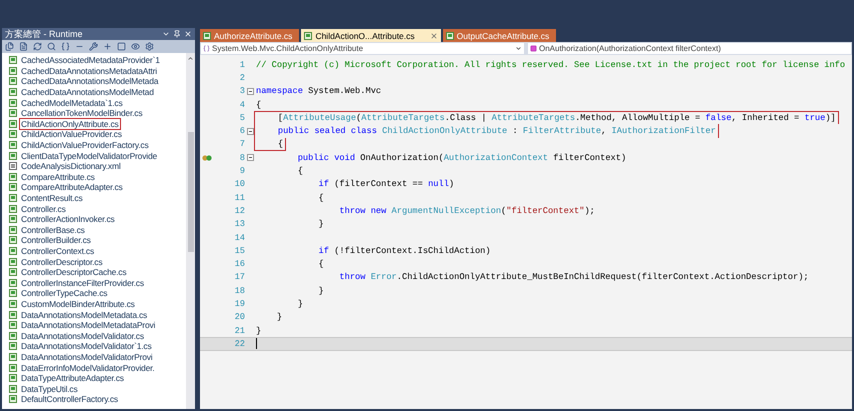  I want to click on class-icon, so click(206, 48).